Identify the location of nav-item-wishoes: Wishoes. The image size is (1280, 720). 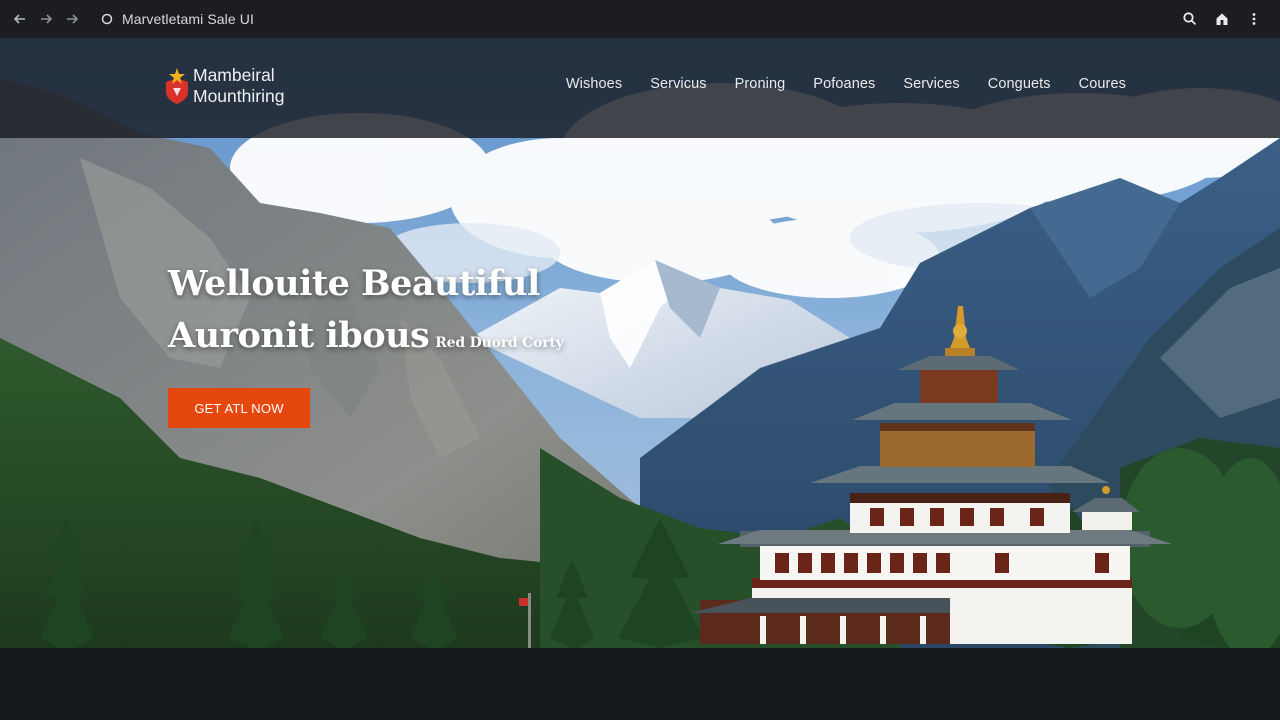
(594, 84).